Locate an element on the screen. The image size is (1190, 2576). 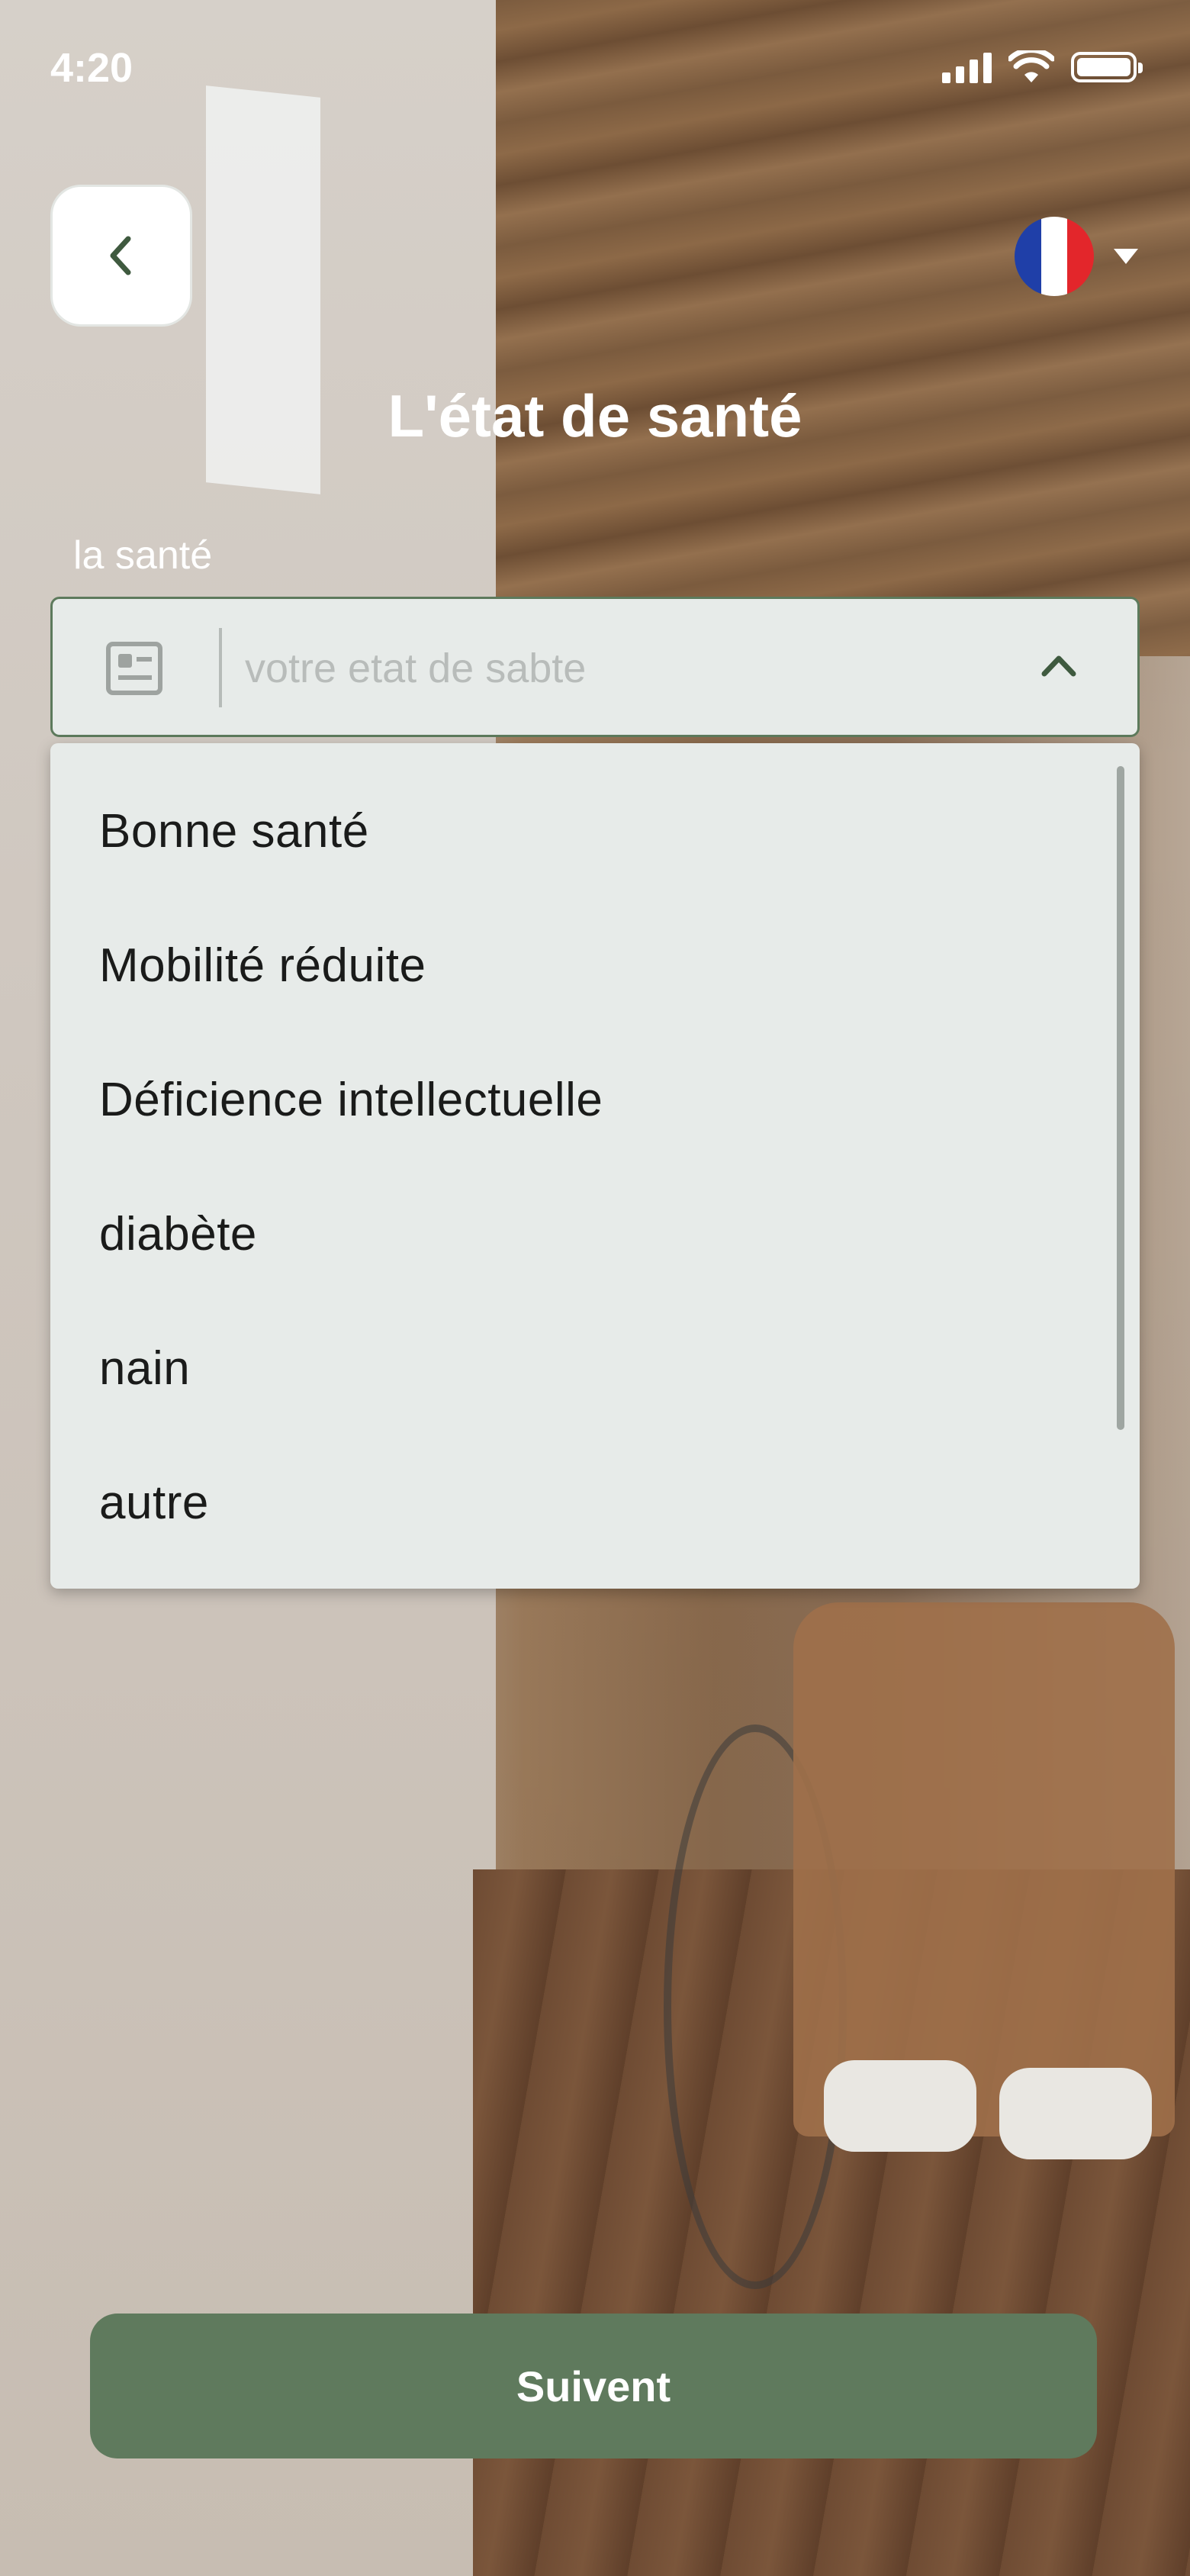
dropdown-option-nain: nain is located at coordinates (144, 1368).